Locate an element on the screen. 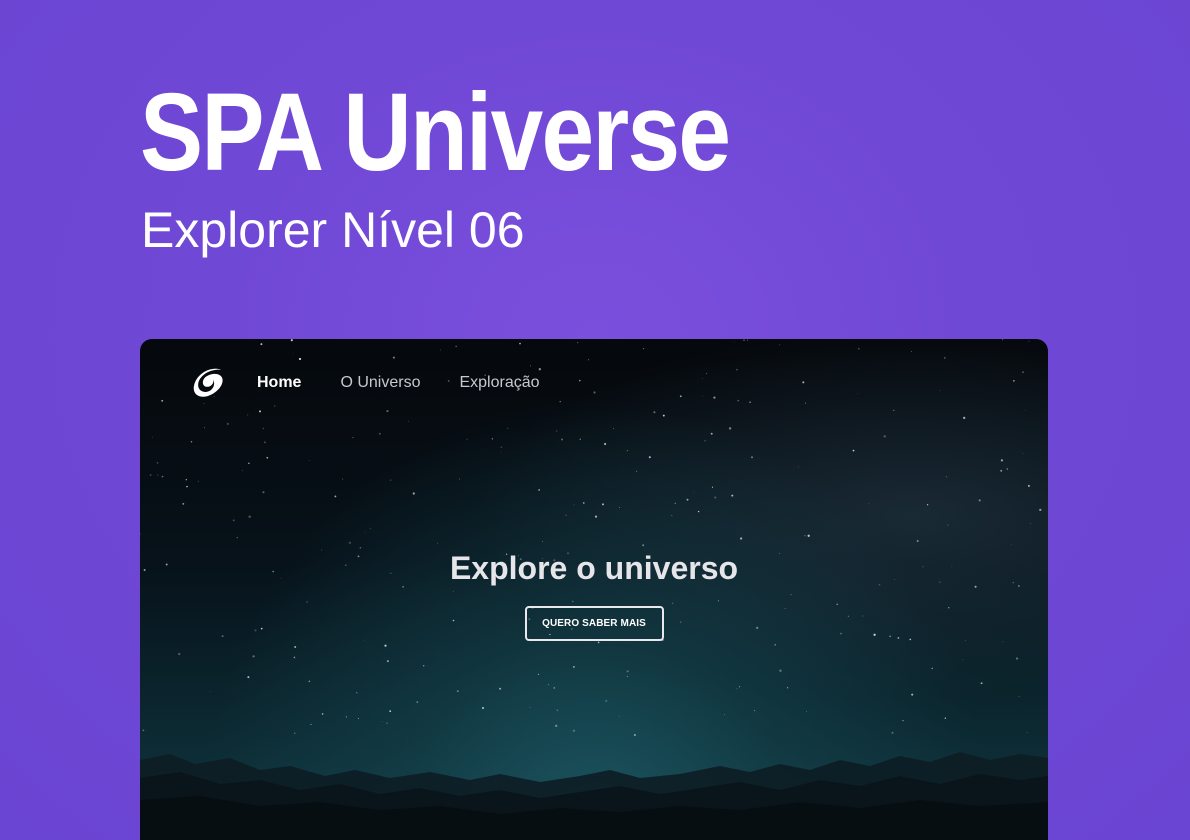 The image size is (1190, 840). galaxy-swirl-icon is located at coordinates (209, 383).